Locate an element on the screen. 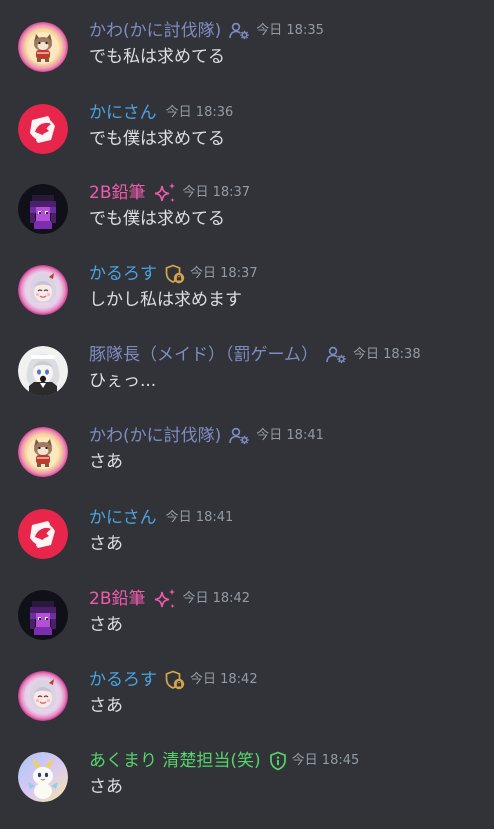  message-timestamp: 今日 18:45 is located at coordinates (325, 760).